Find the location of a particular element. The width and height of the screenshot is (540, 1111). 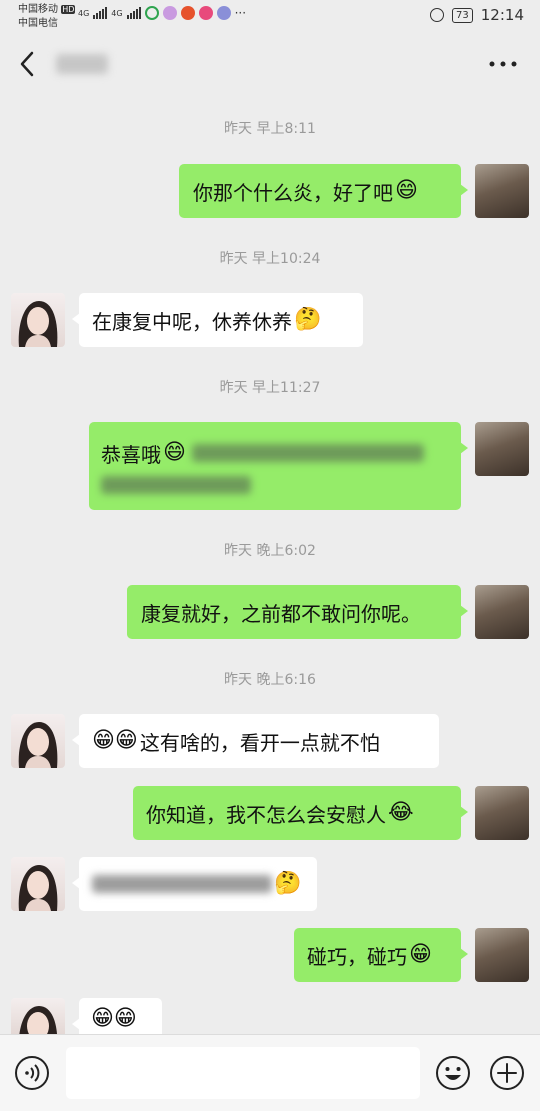

more-button is located at coordinates (503, 64).